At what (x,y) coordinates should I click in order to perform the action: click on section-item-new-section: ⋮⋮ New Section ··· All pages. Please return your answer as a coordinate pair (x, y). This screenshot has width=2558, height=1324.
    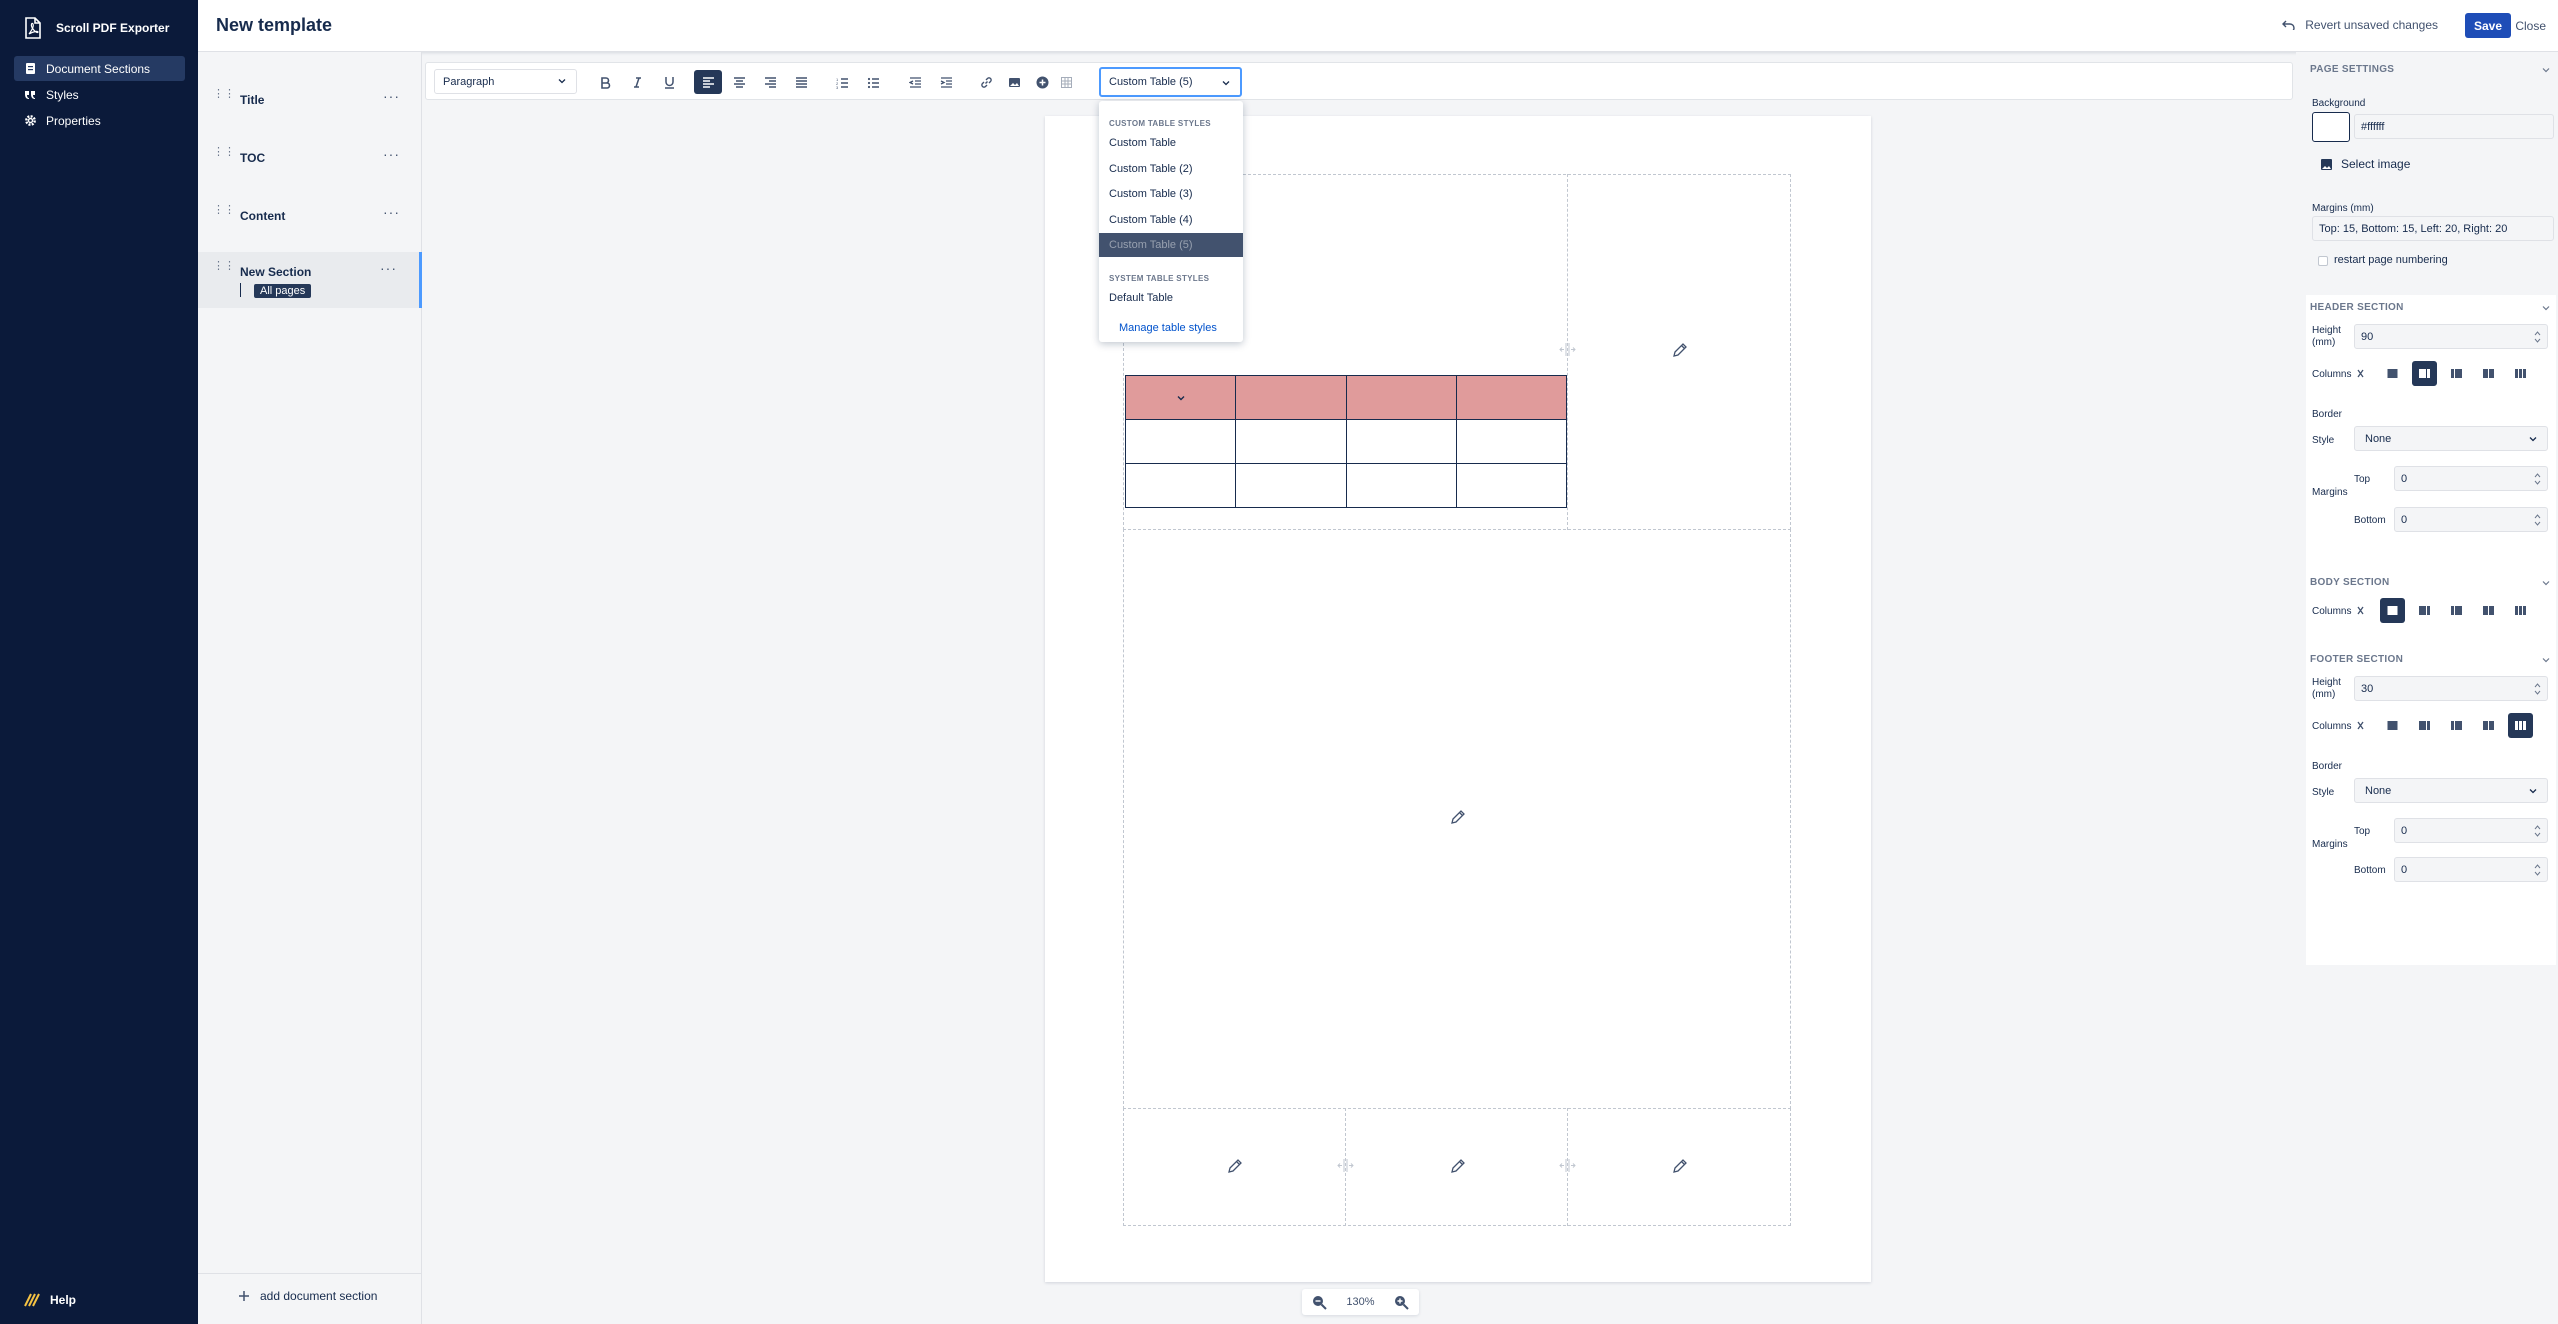
    Looking at the image, I should click on (310, 280).